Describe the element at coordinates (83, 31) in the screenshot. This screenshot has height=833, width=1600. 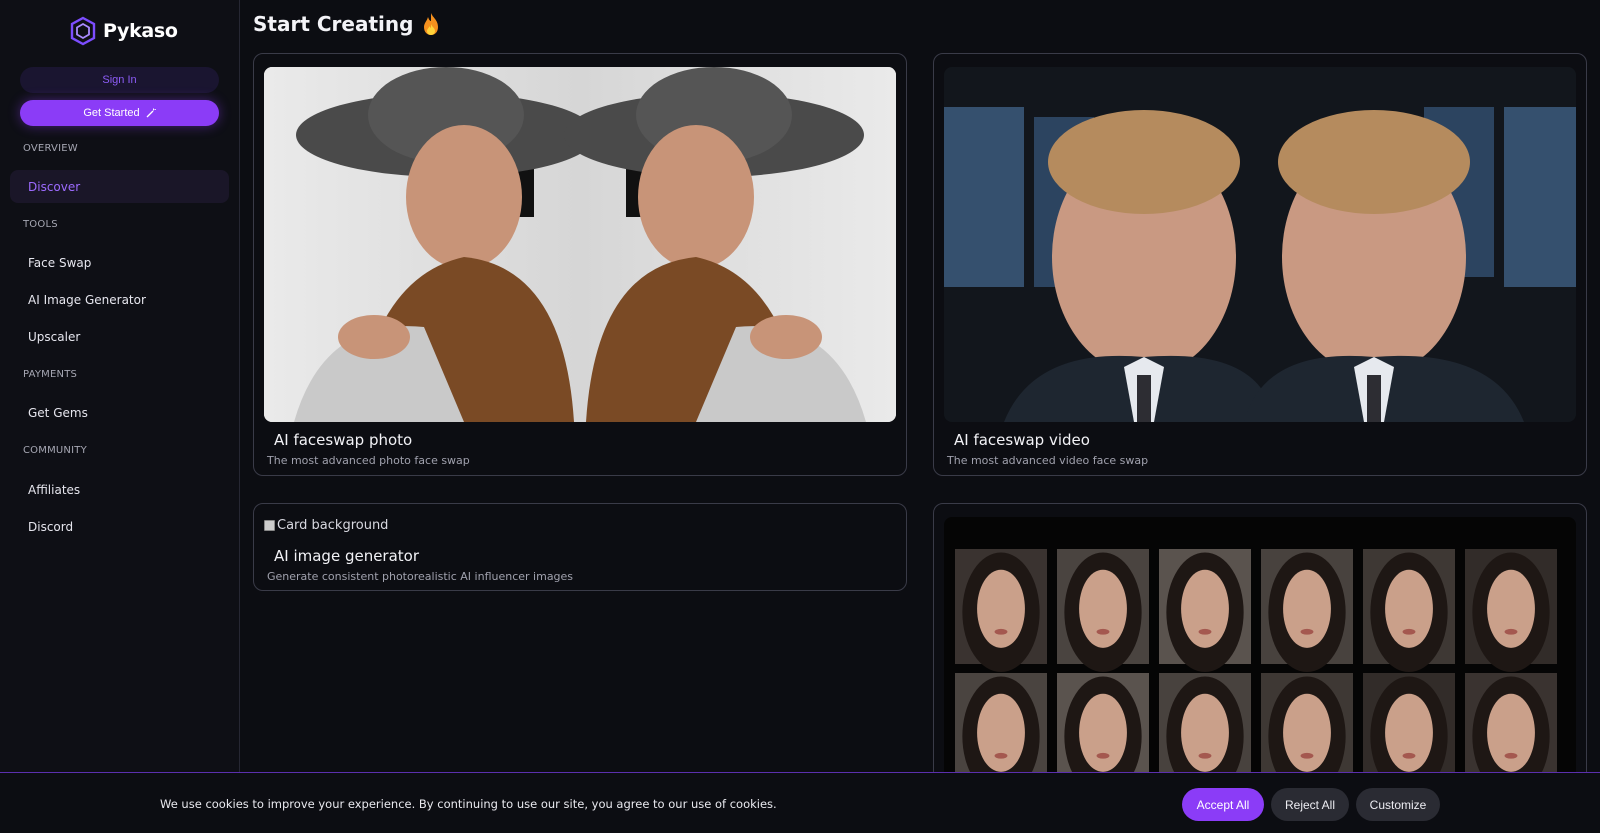
I see `pykaso-logo-icon` at that location.